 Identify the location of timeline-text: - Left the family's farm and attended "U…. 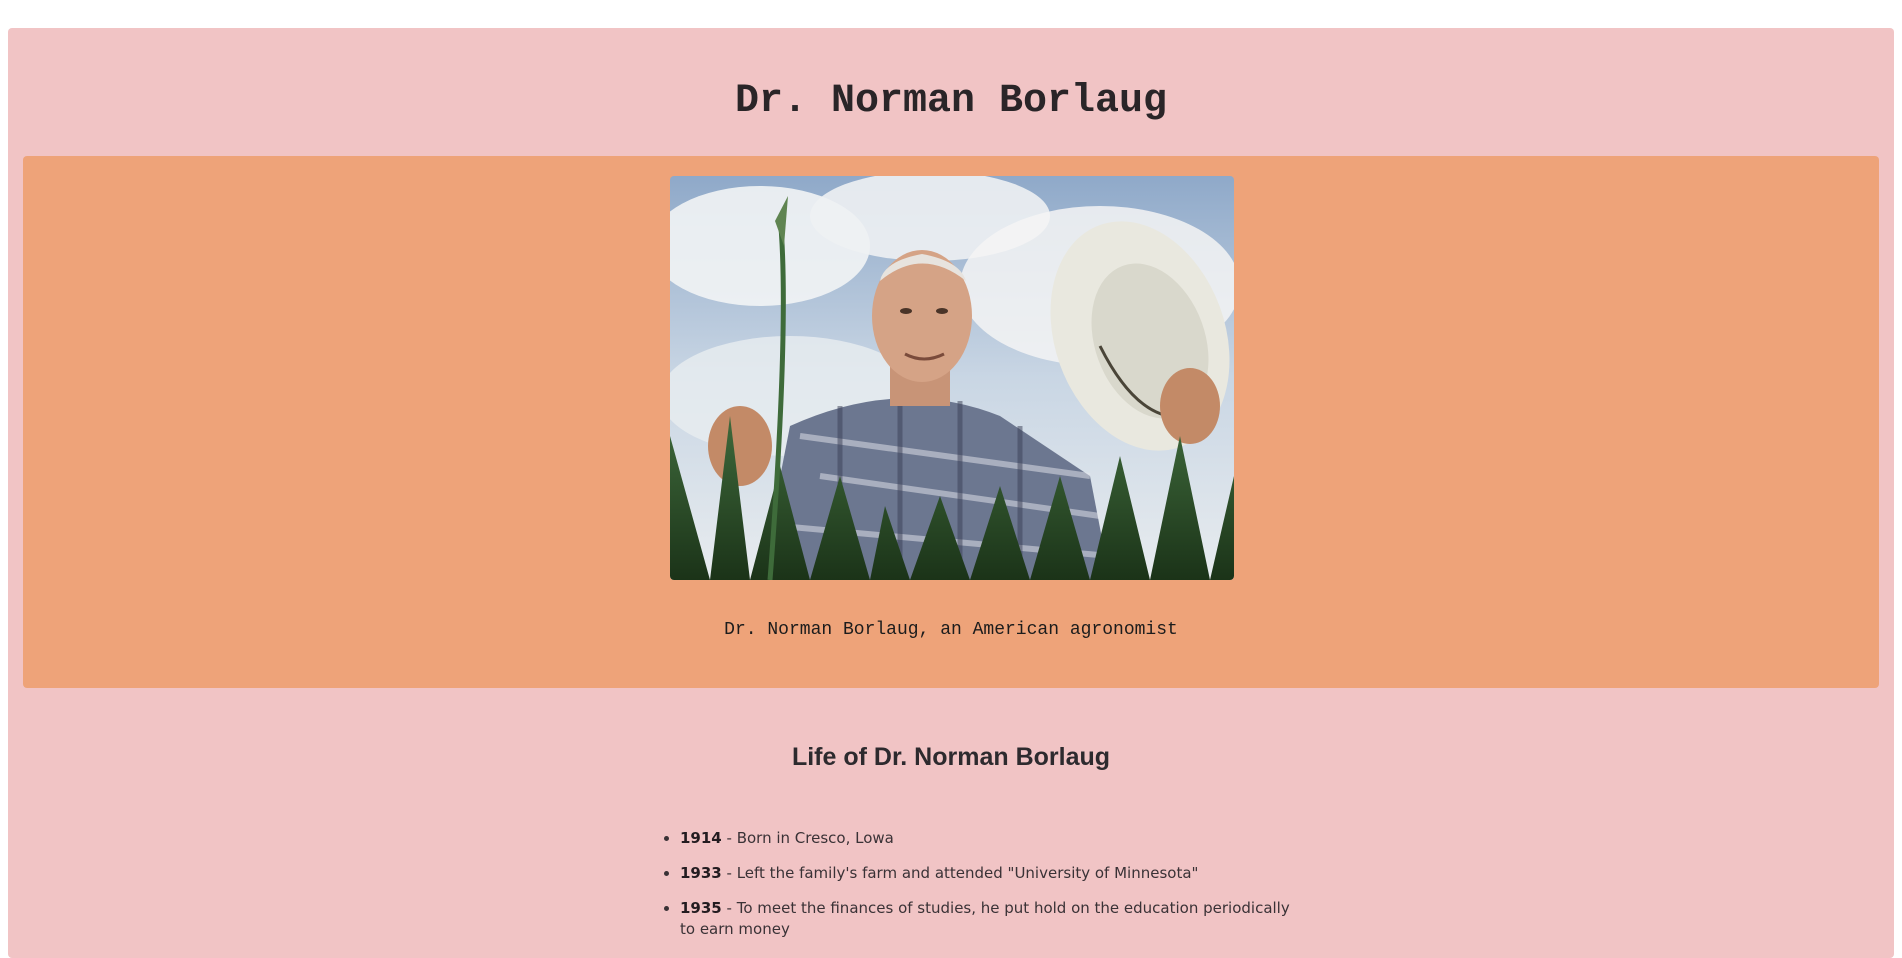
(960, 873).